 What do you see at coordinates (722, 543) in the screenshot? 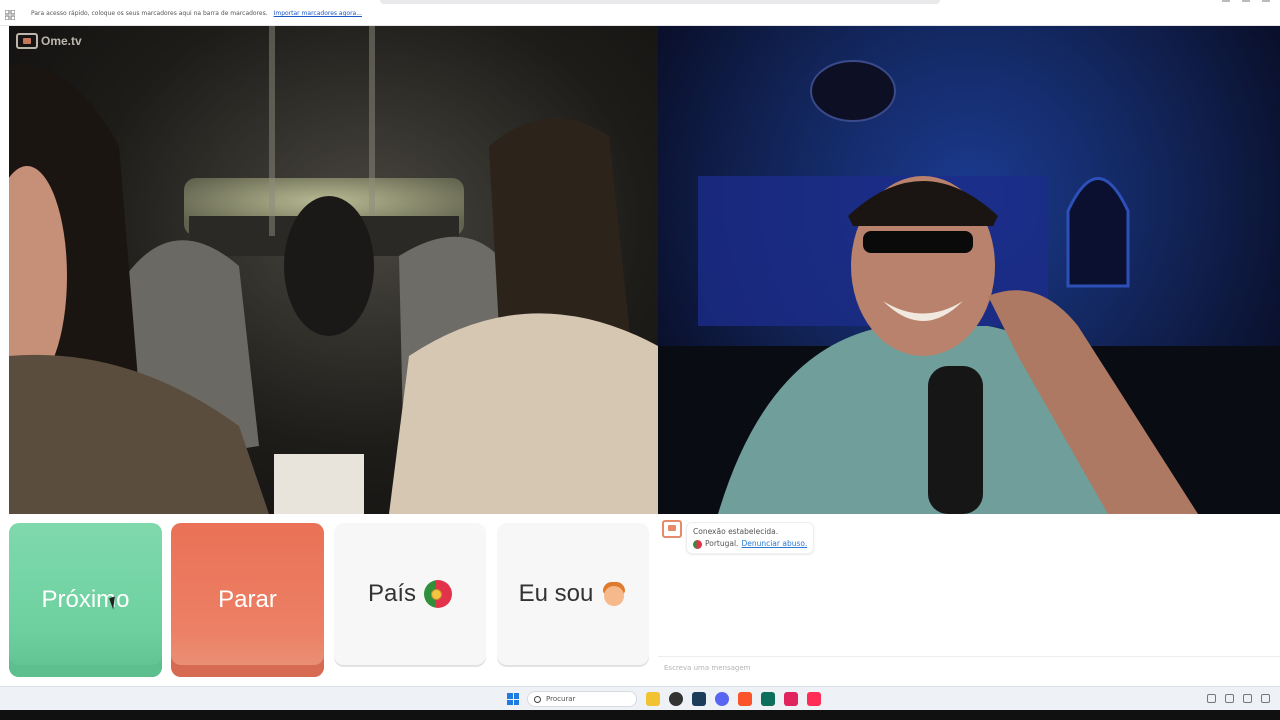
I see `partner-country: Portugal.` at bounding box center [722, 543].